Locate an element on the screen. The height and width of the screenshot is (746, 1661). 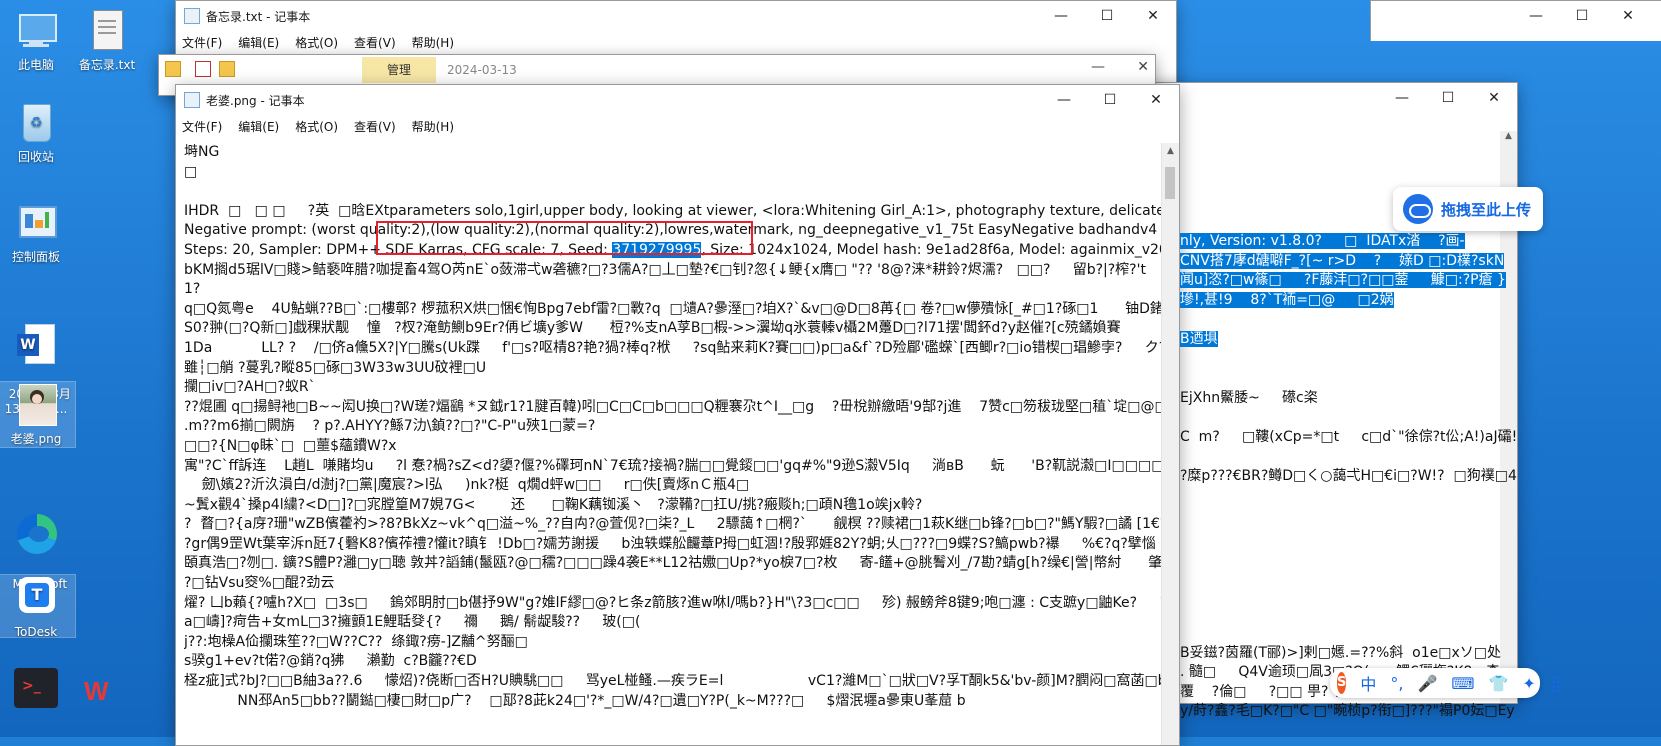
todesk-icon: T is located at coordinates (36, 598).